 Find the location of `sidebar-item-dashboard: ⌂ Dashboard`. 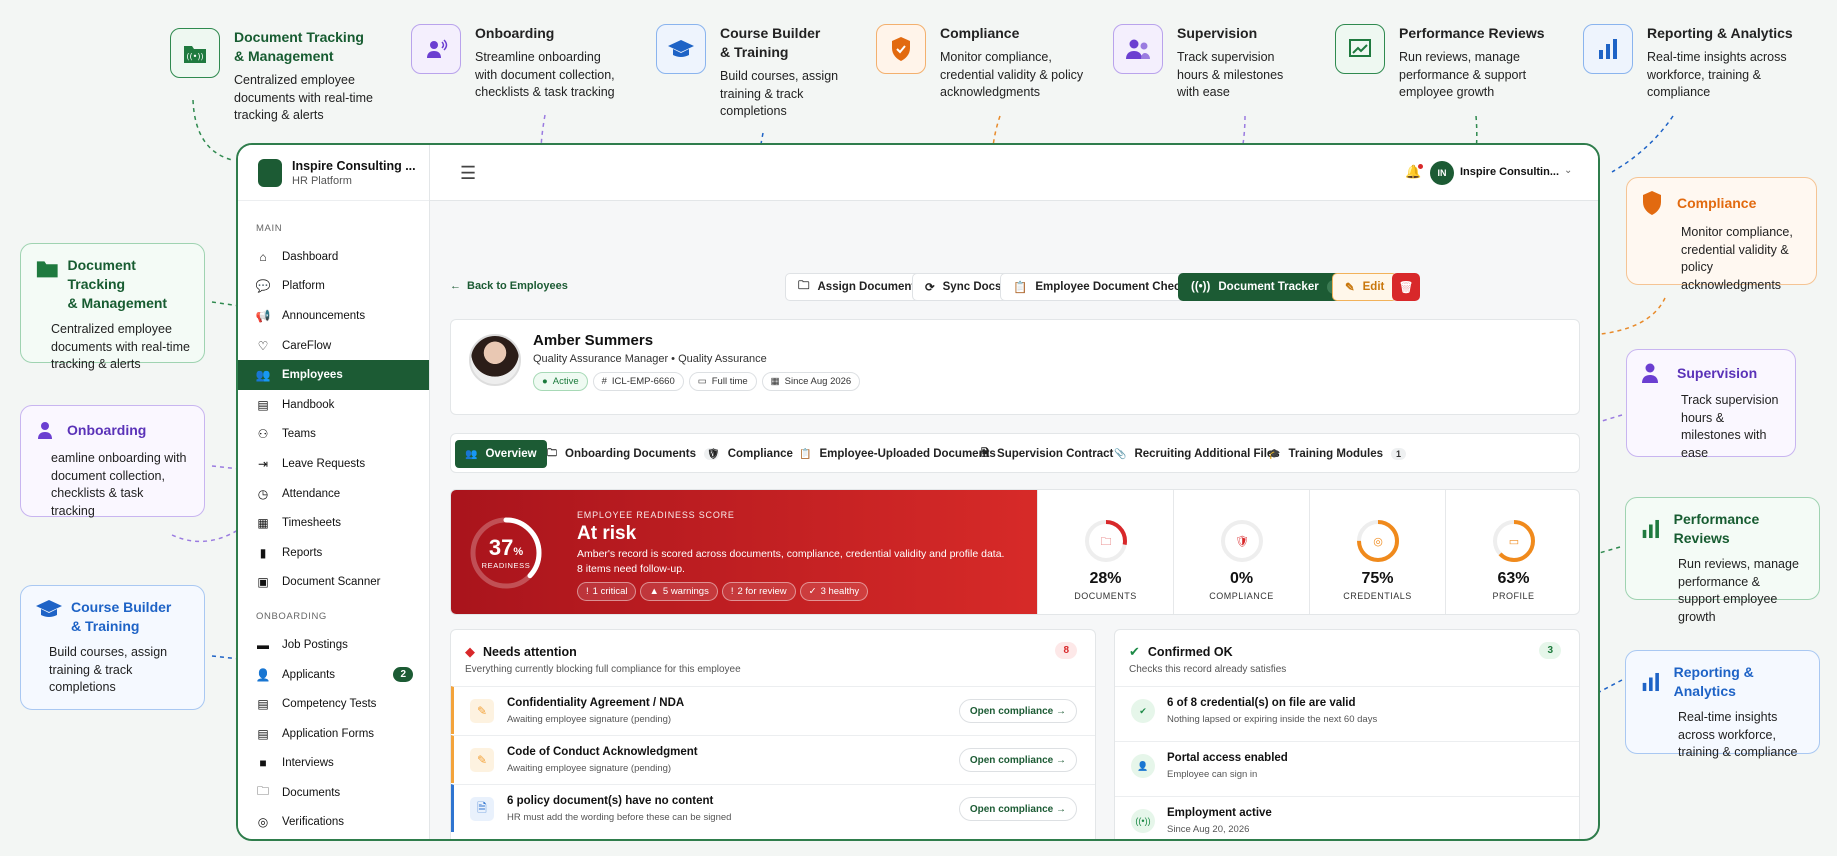

sidebar-item-dashboard: ⌂ Dashboard is located at coordinates (333, 257).